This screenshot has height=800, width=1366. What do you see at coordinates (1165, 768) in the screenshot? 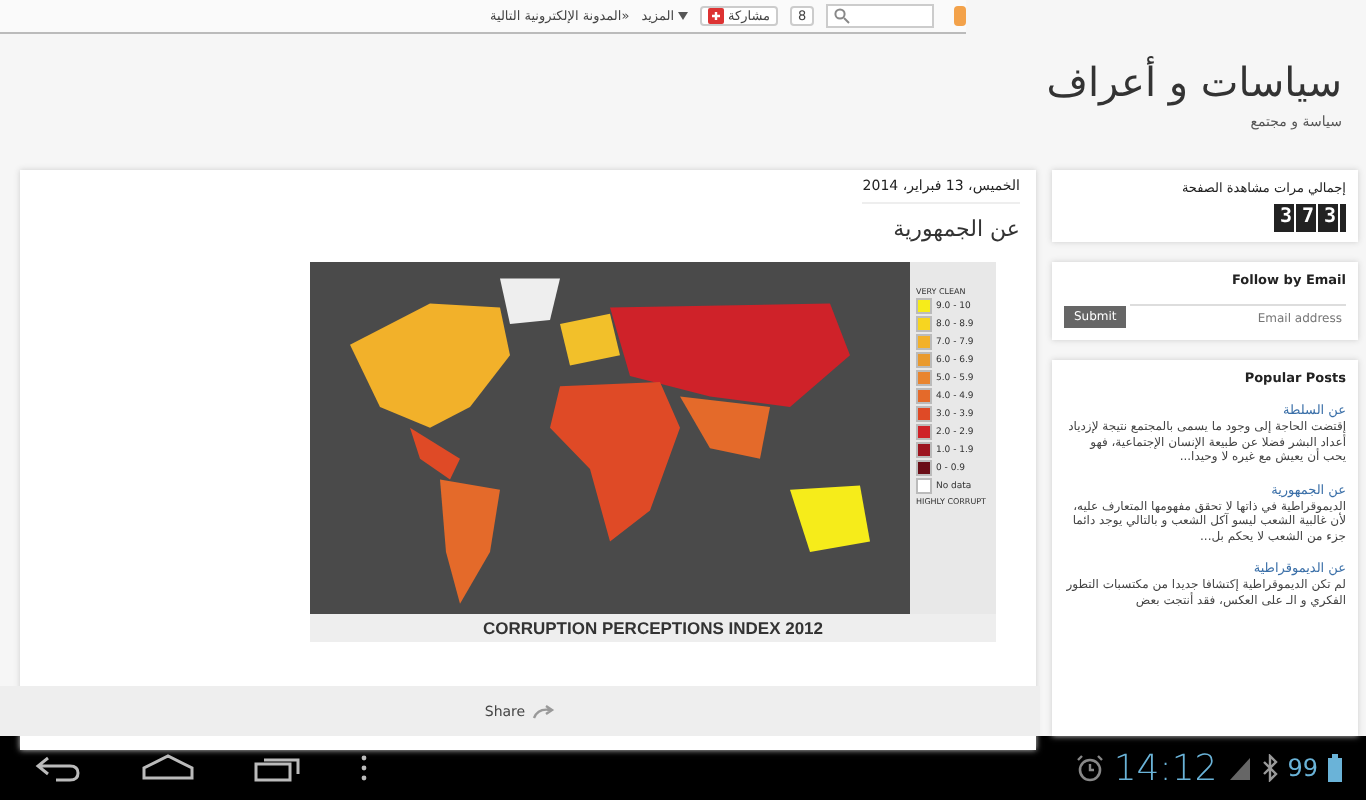
I see `clock-time: 14:12` at bounding box center [1165, 768].